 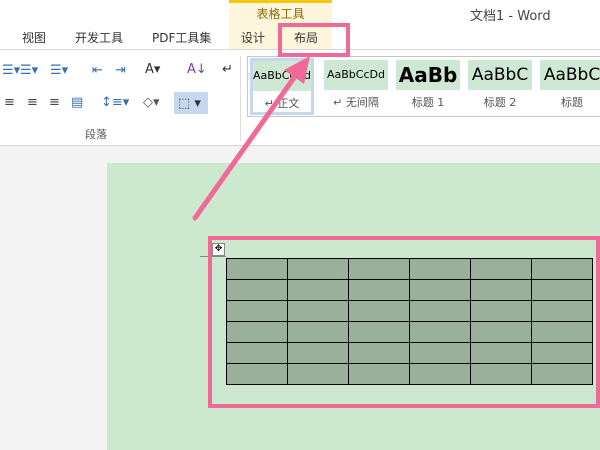 I want to click on pointer-arrow, so click(x=251, y=138).